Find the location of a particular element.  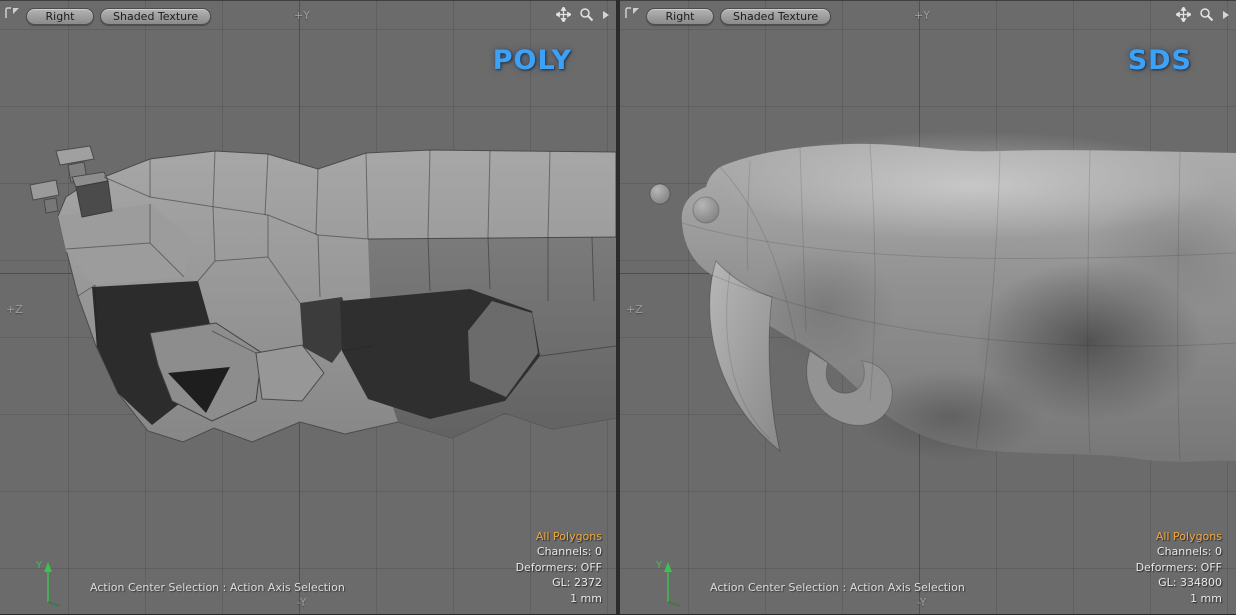

gl-count-text: GL: 334800 is located at coordinates (1190, 582).